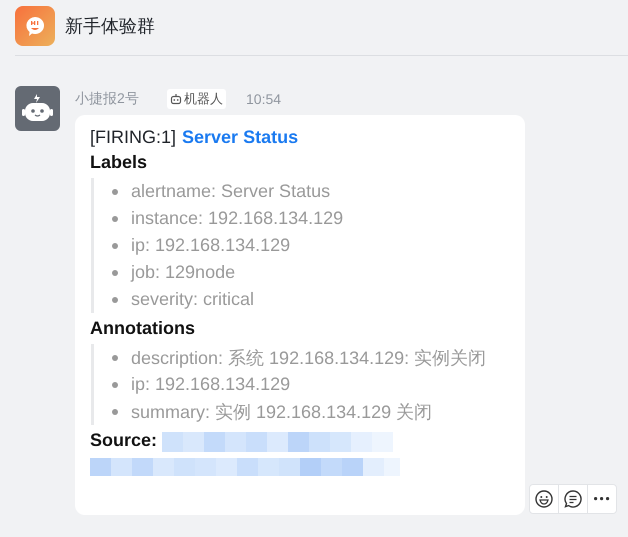  I want to click on emoji-button, so click(544, 499).